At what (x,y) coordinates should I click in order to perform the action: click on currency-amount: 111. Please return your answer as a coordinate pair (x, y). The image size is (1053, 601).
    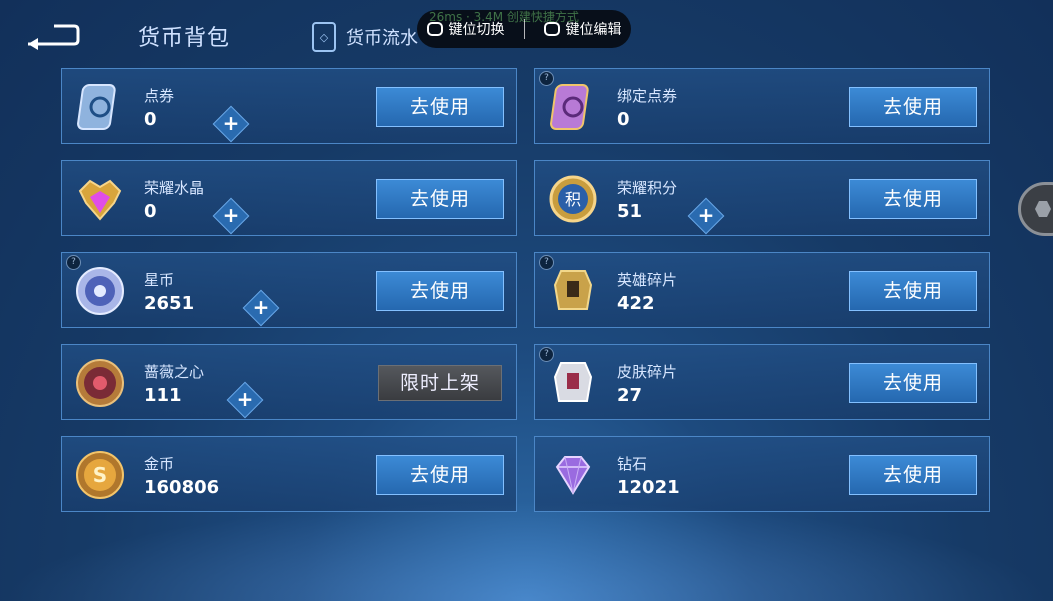
    Looking at the image, I should click on (163, 395).